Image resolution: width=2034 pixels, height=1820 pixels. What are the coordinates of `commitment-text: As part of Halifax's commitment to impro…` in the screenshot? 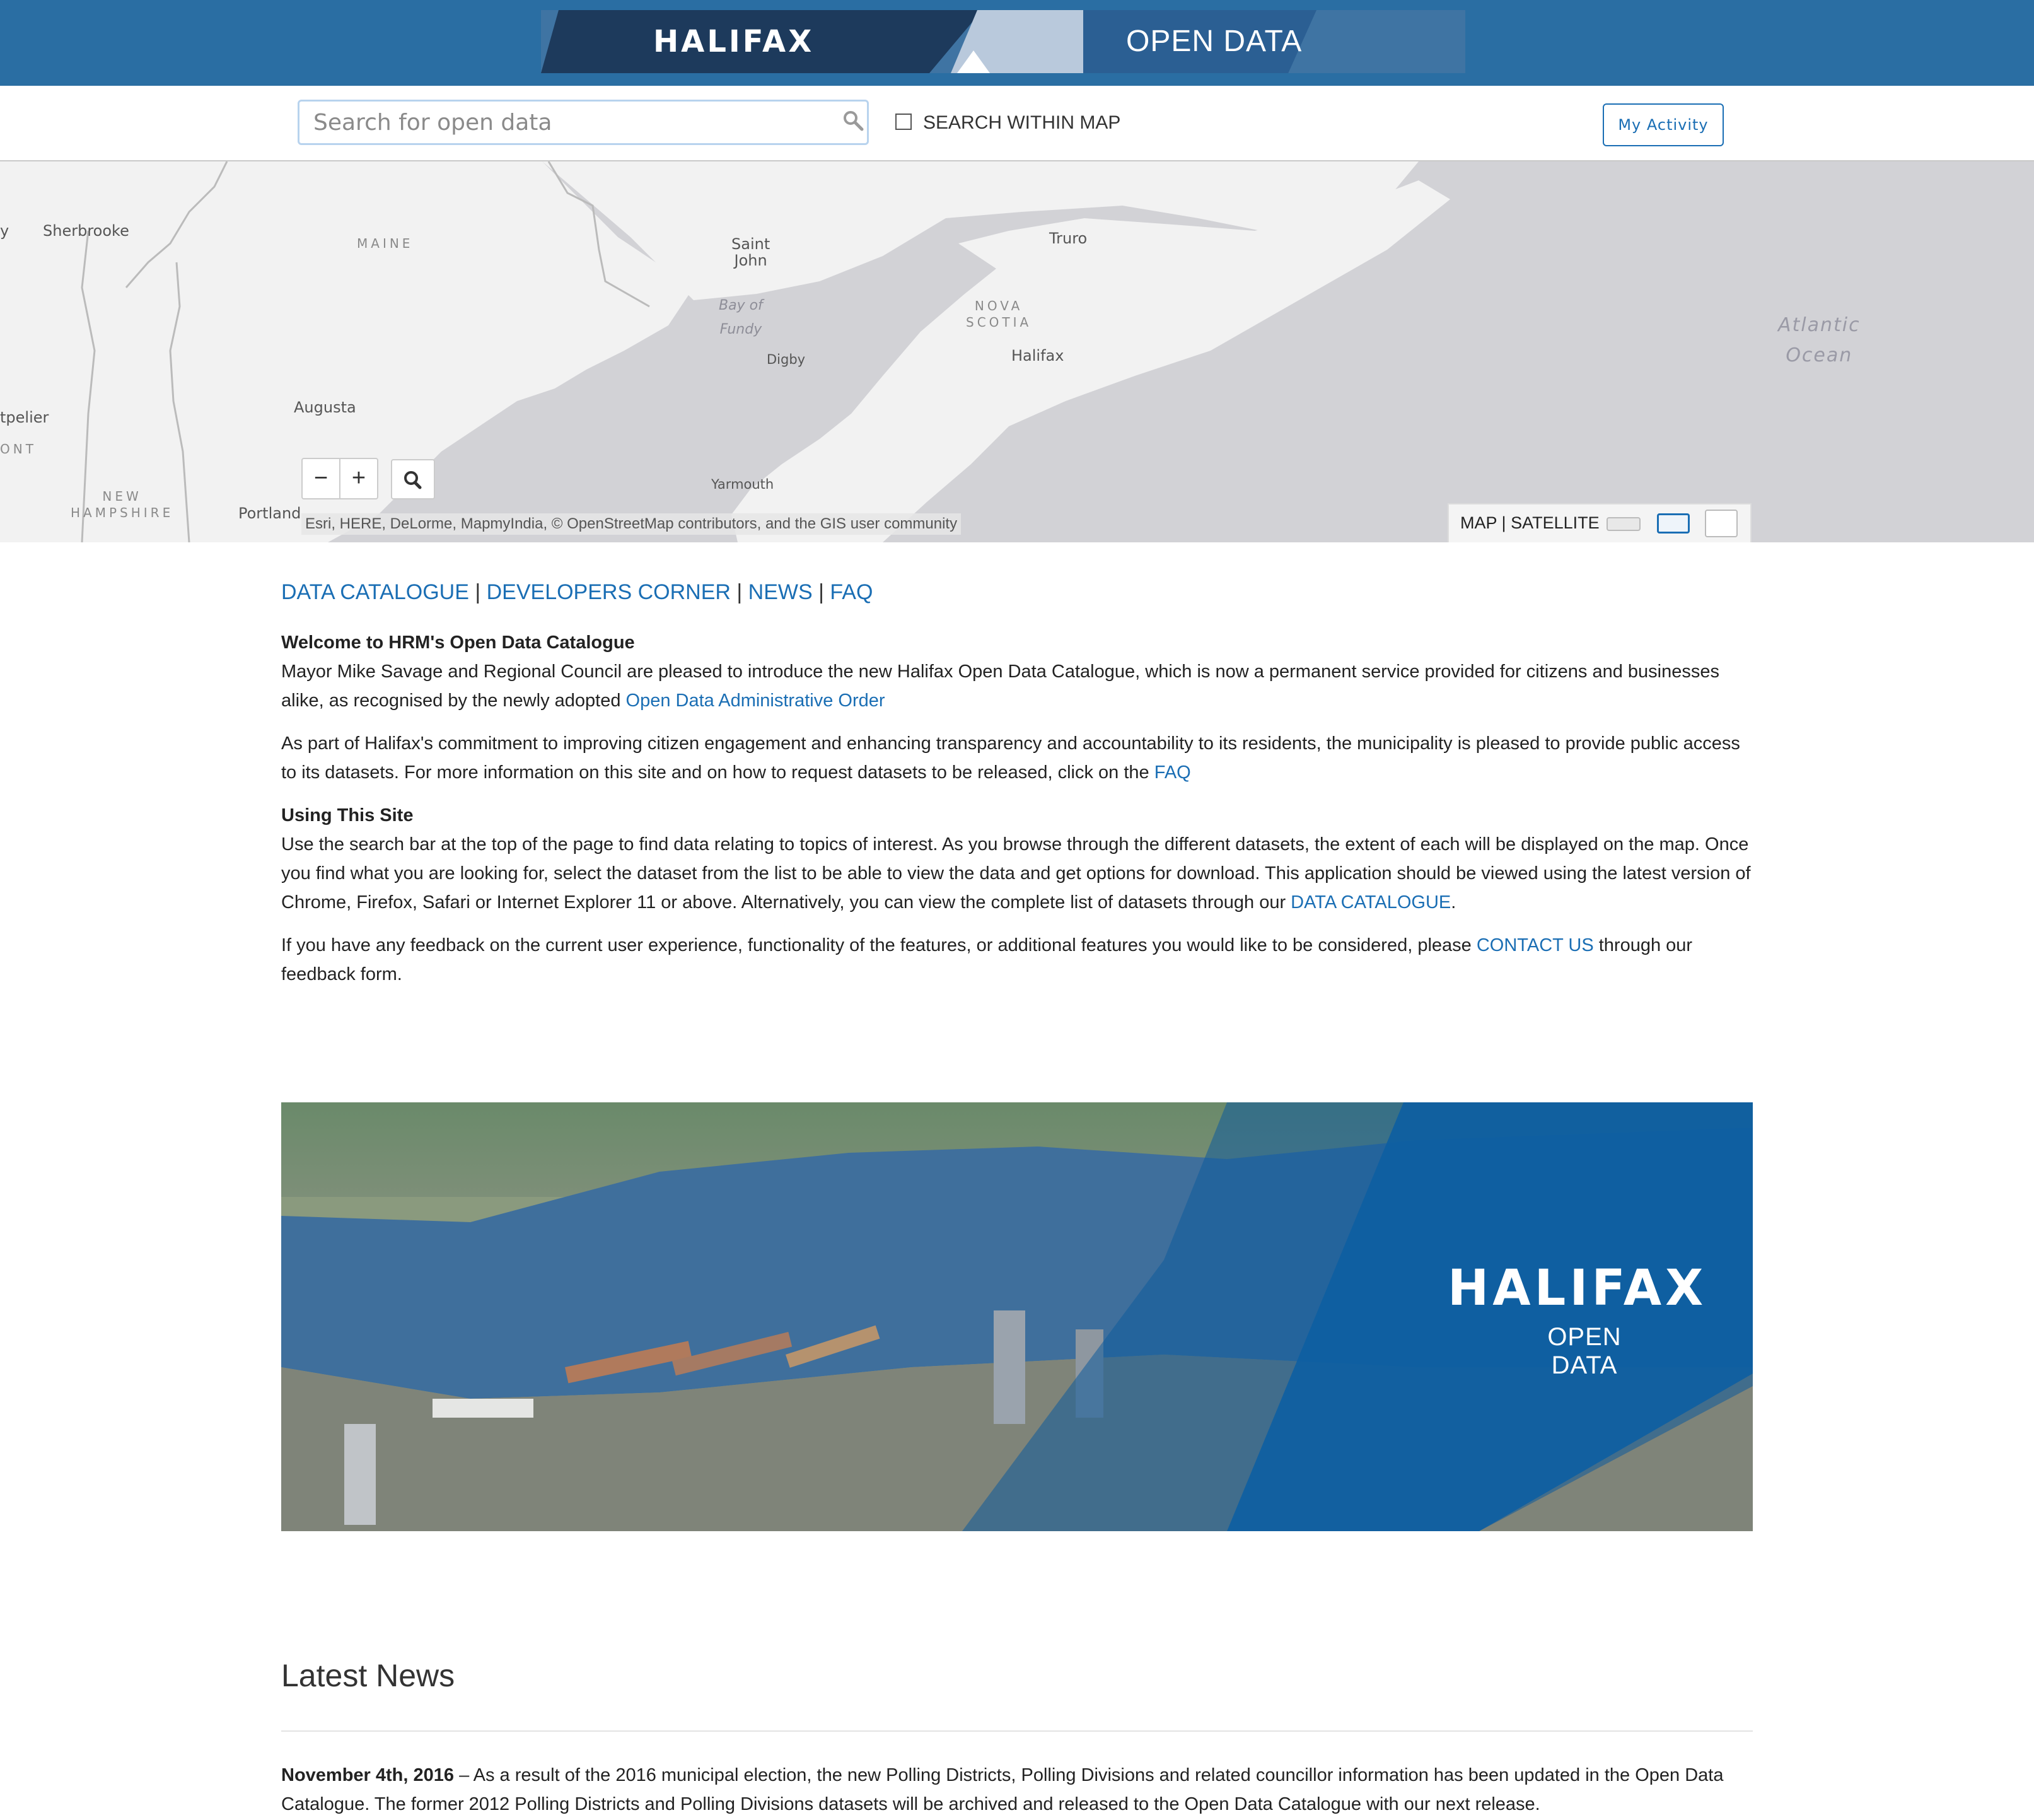 It's located at (1010, 758).